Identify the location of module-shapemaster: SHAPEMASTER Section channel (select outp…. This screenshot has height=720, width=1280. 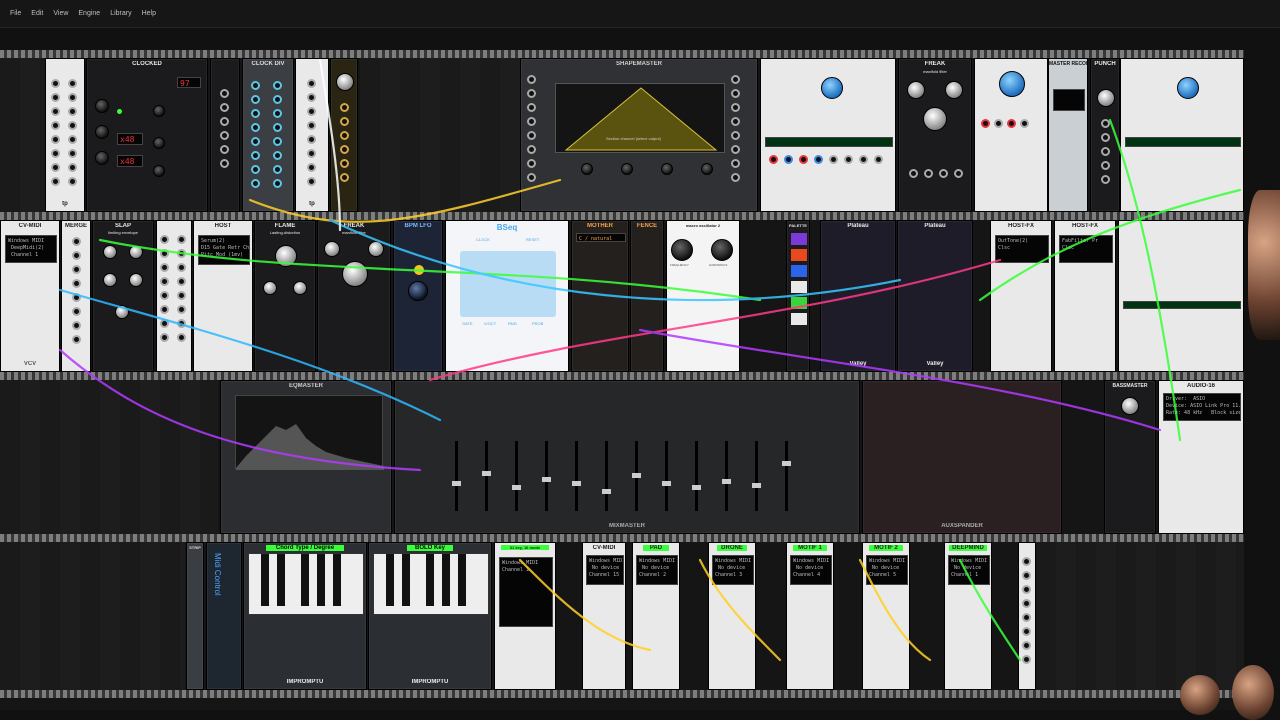
(639, 135).